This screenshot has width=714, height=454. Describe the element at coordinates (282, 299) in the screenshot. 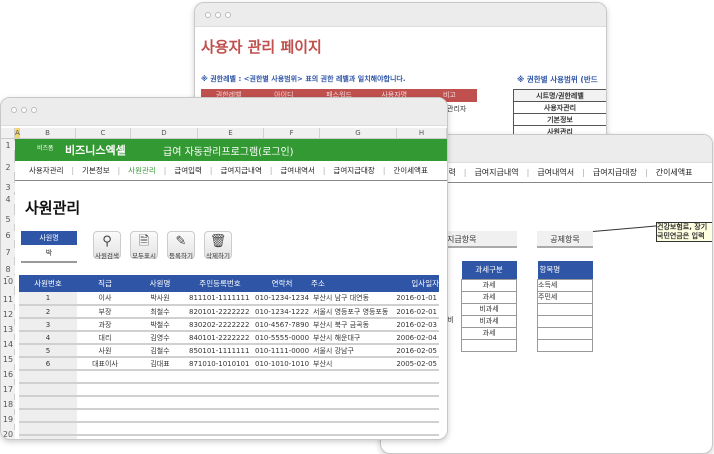

I see `table-cell: 010-1234-1234` at that location.